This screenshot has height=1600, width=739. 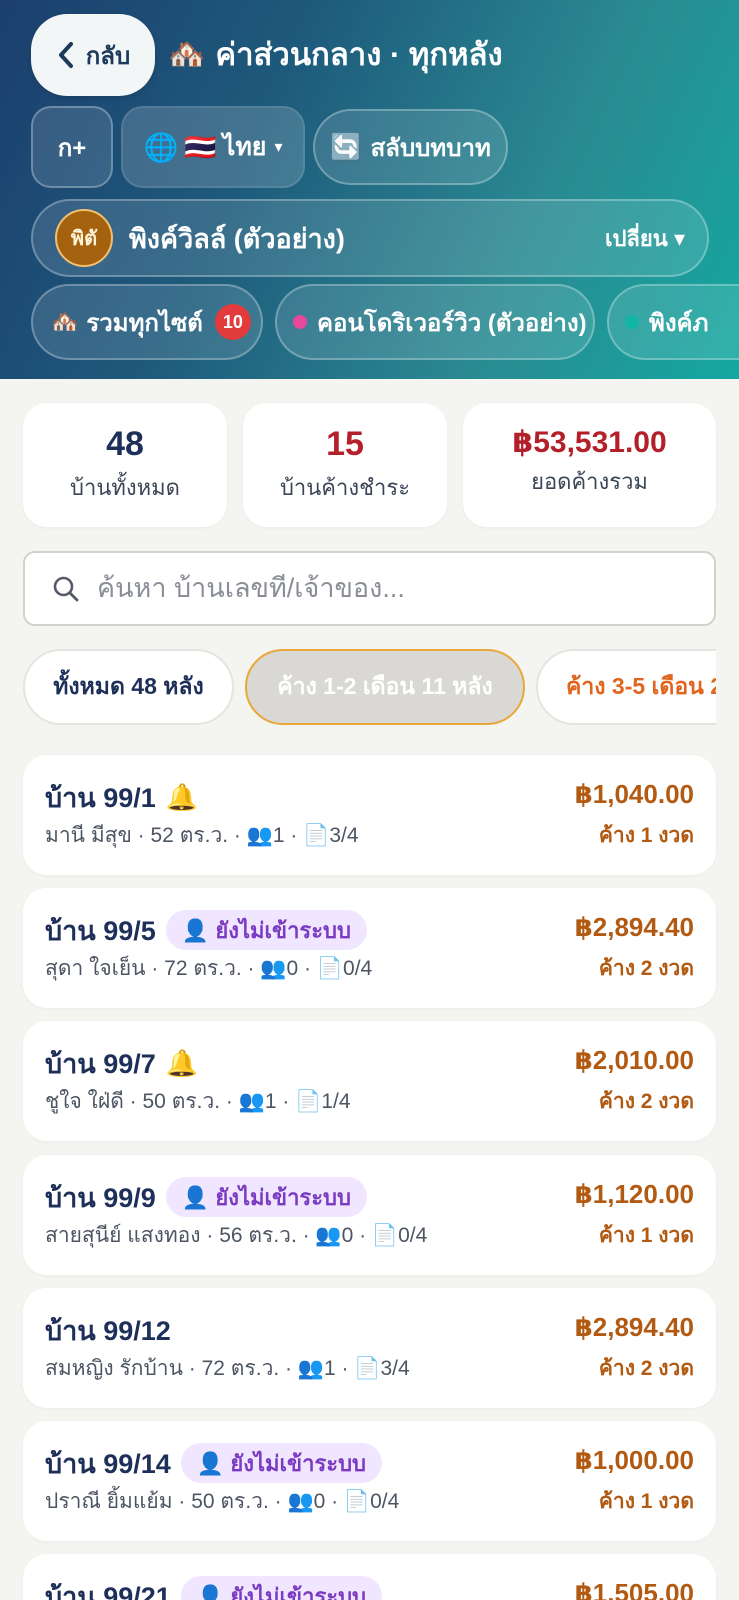 I want to click on stat-total-houses: 48 บ้านทั้งหมด, so click(x=125, y=465).